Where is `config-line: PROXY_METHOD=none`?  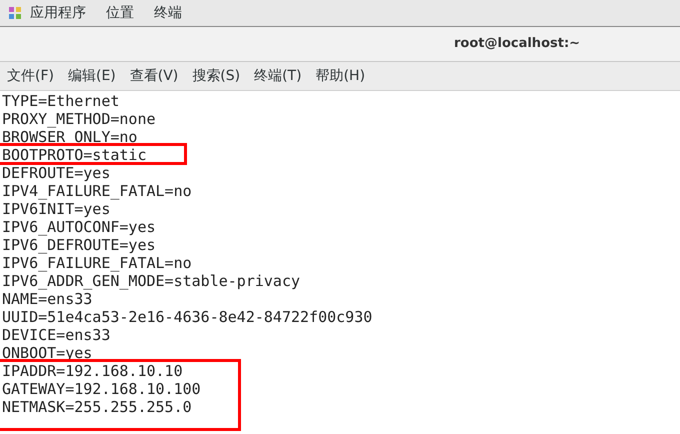
config-line: PROXY_METHOD=none is located at coordinates (79, 119).